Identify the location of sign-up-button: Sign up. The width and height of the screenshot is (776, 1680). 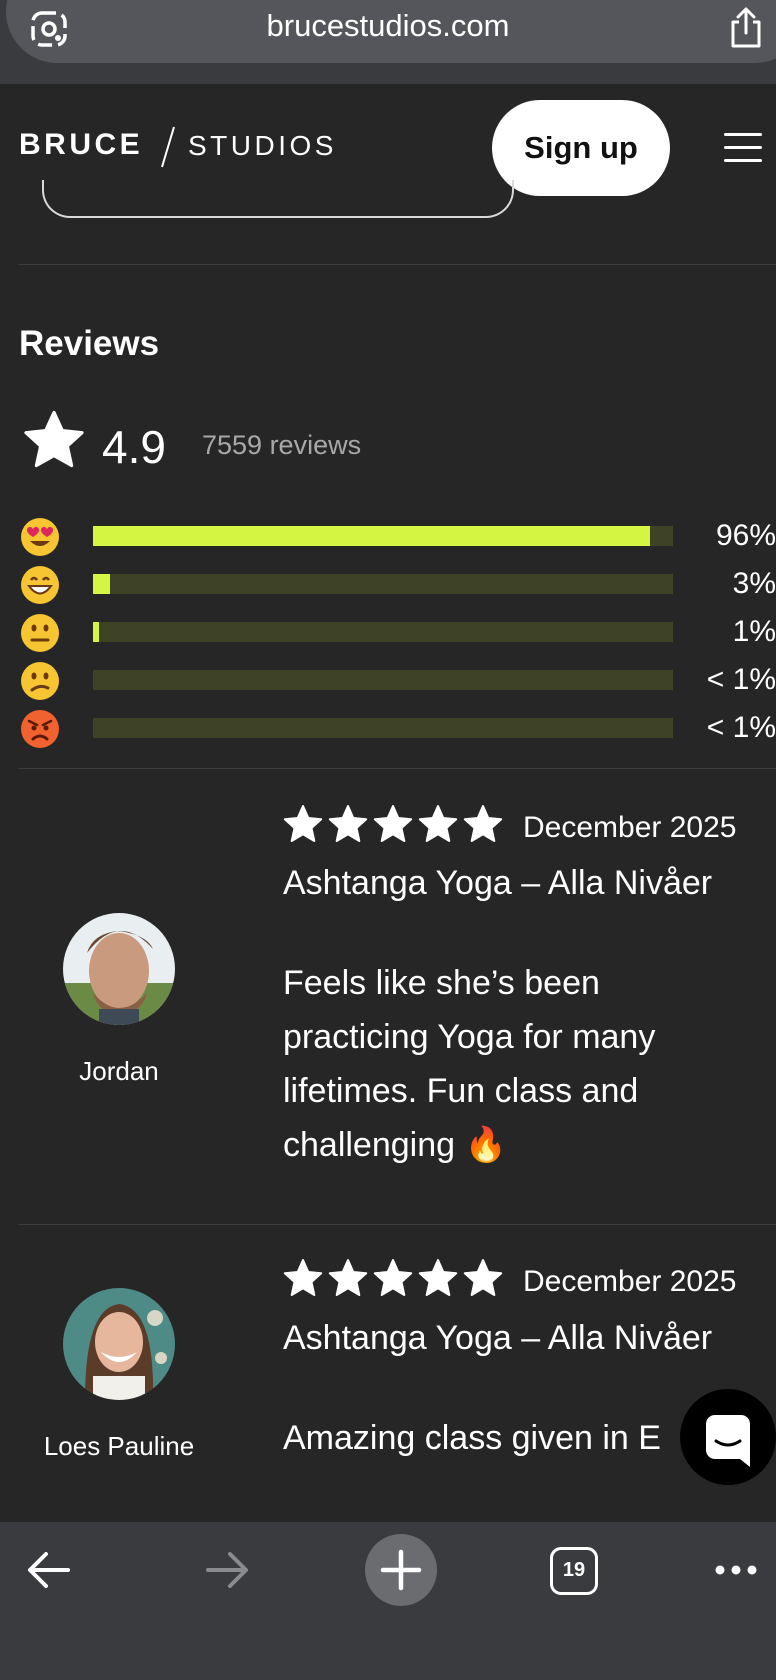
(581, 148).